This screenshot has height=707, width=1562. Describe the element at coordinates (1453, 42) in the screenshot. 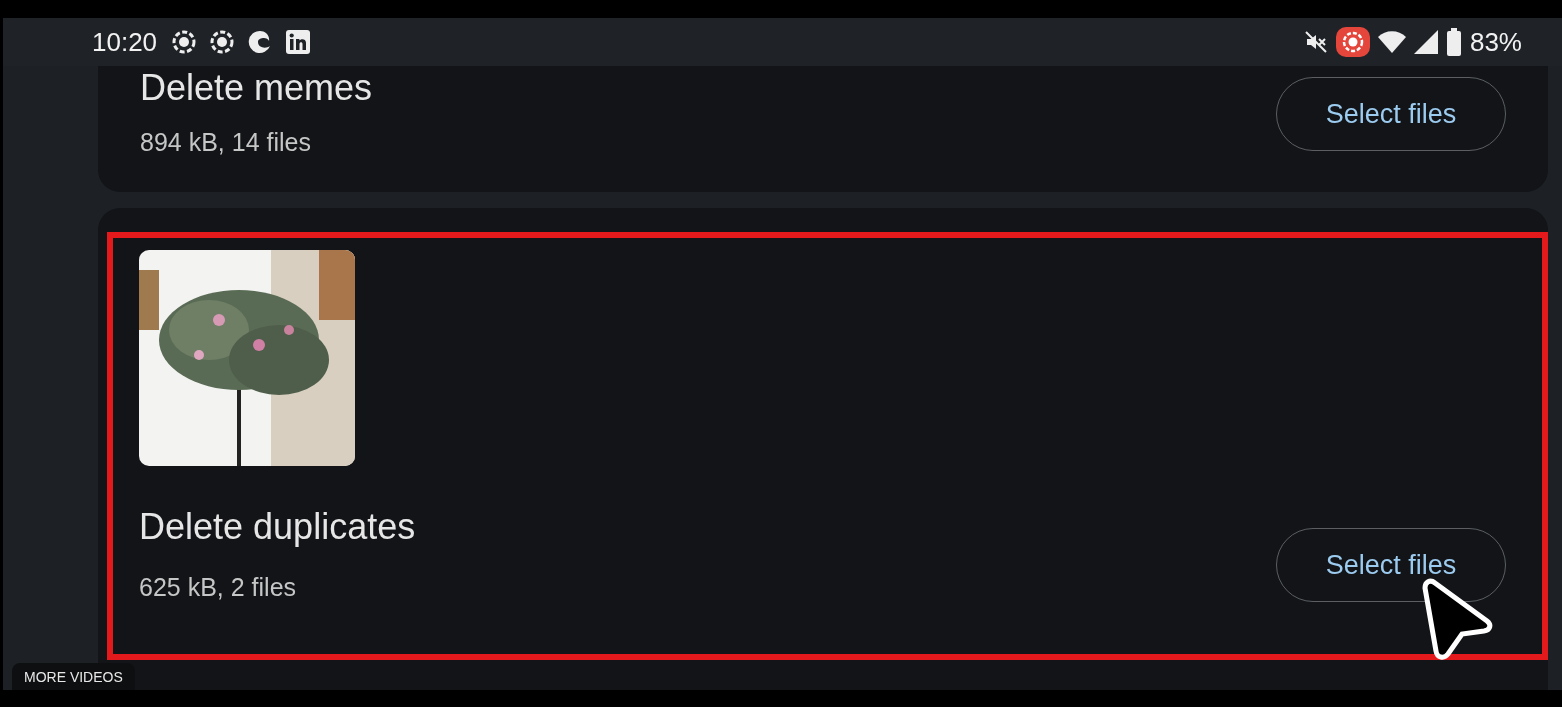

I see `battery-icon` at that location.